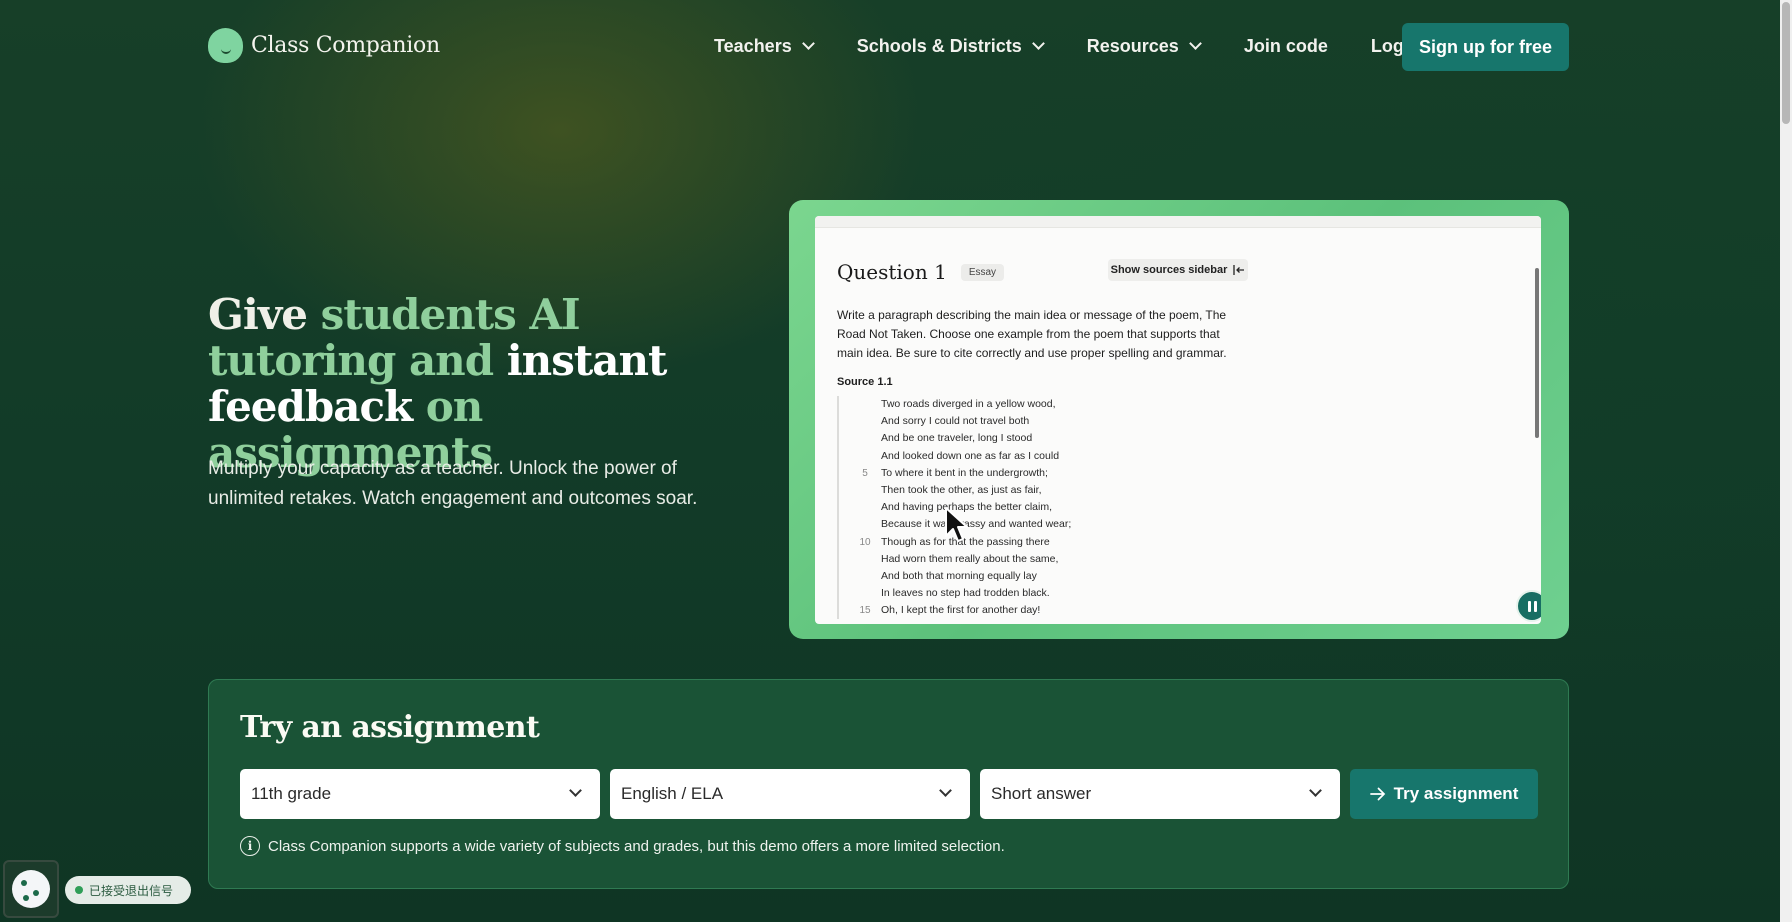 Image resolution: width=1792 pixels, height=922 pixels. Describe the element at coordinates (131, 890) in the screenshot. I see `consent-toast-text: 已接受退出信号` at that location.